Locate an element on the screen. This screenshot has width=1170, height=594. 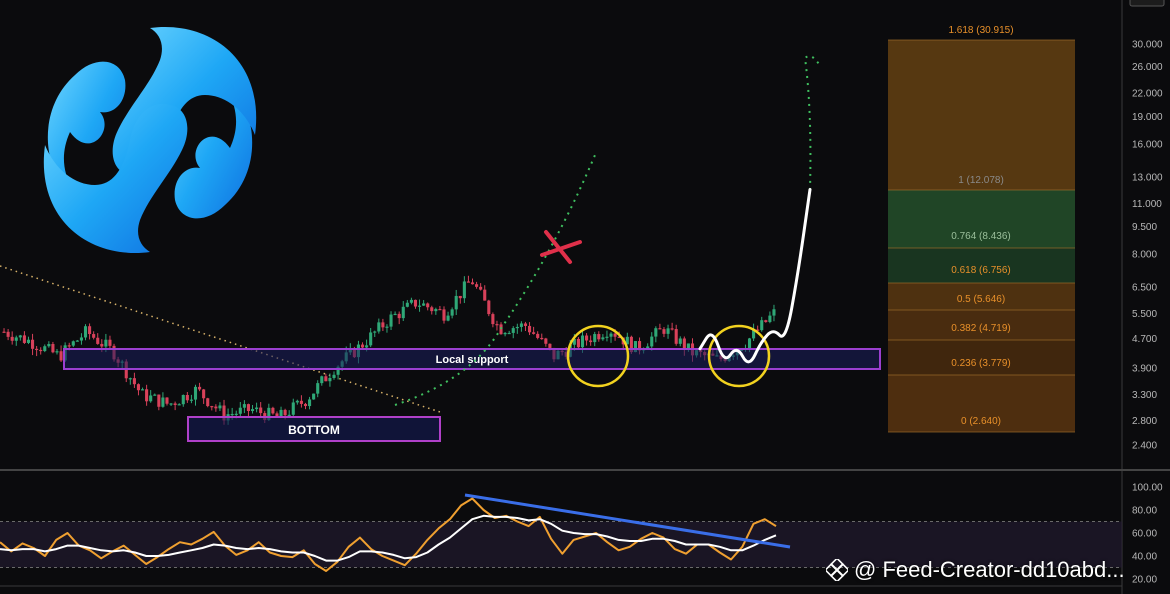
price-tick: 11.000 is located at coordinates (1147, 204).